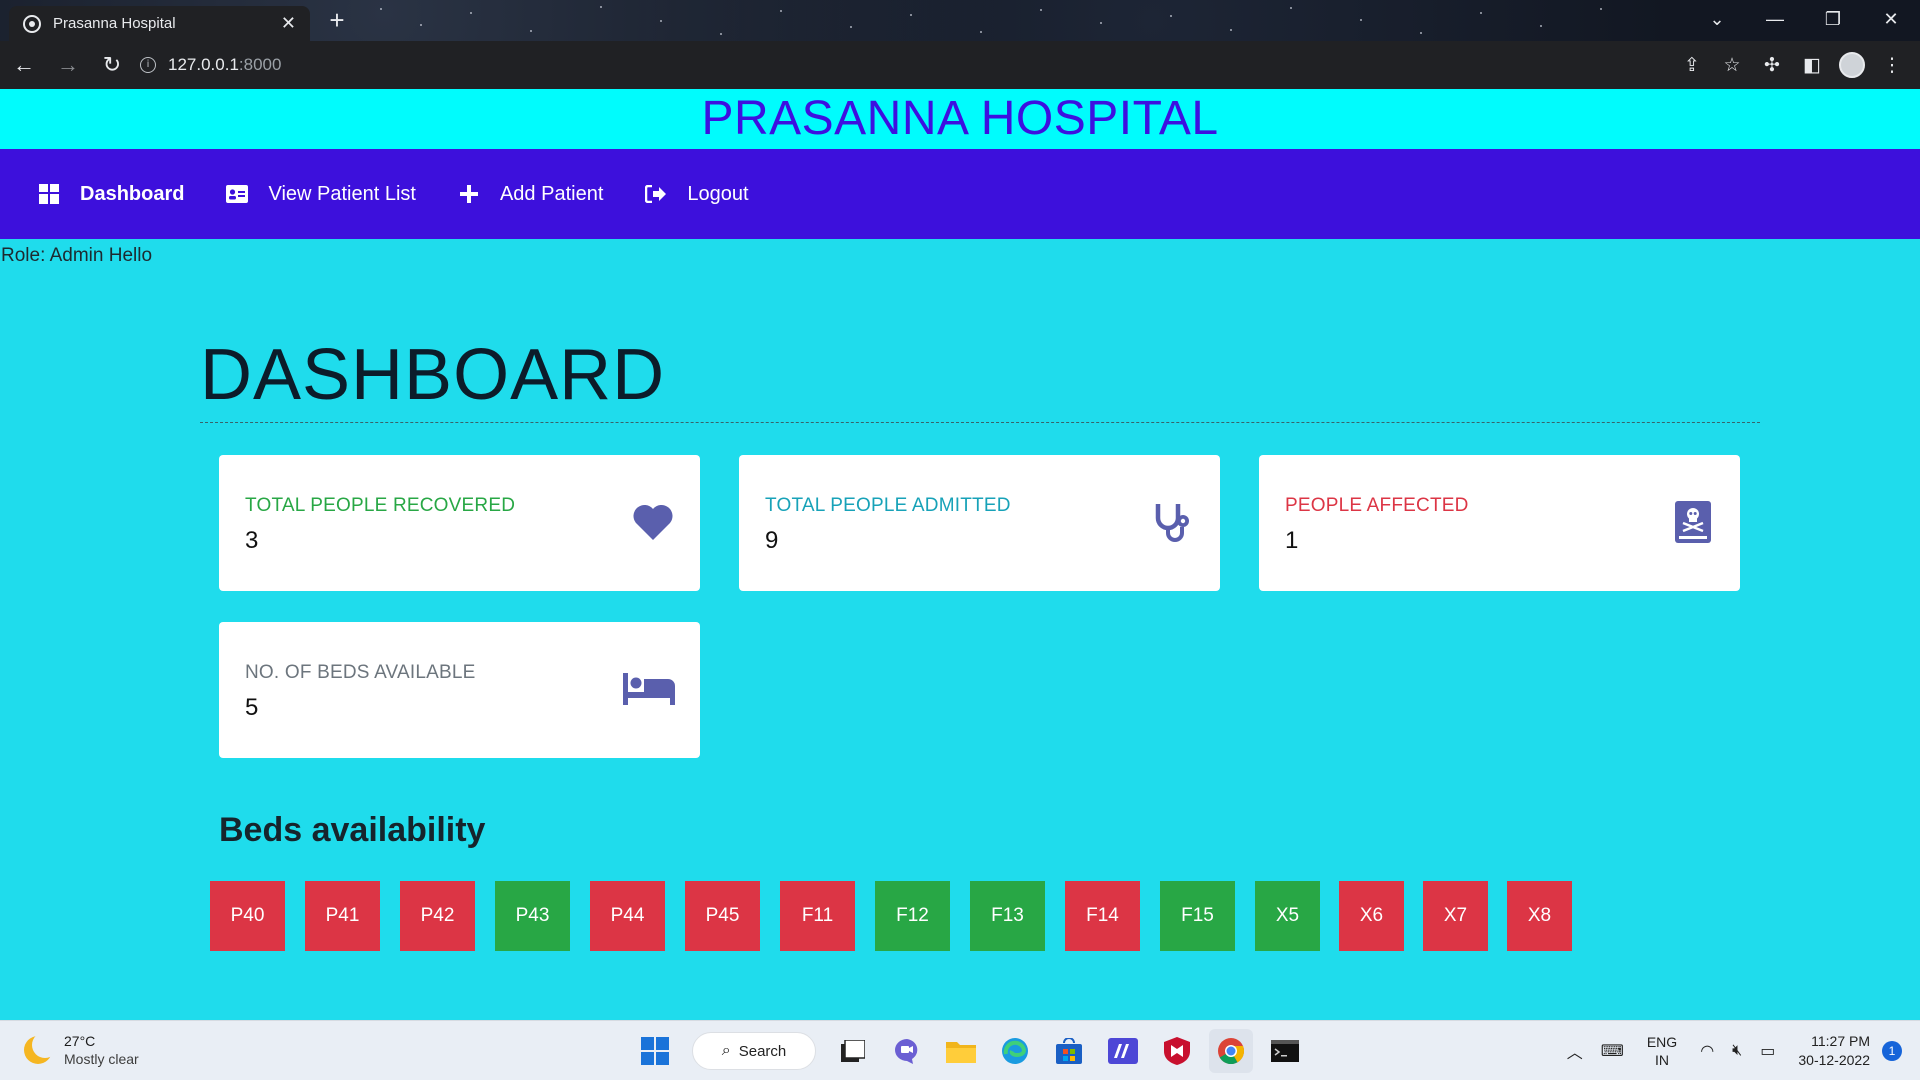 The height and width of the screenshot is (1080, 1920). I want to click on bookmark-star-icon: ☆, so click(1732, 65).